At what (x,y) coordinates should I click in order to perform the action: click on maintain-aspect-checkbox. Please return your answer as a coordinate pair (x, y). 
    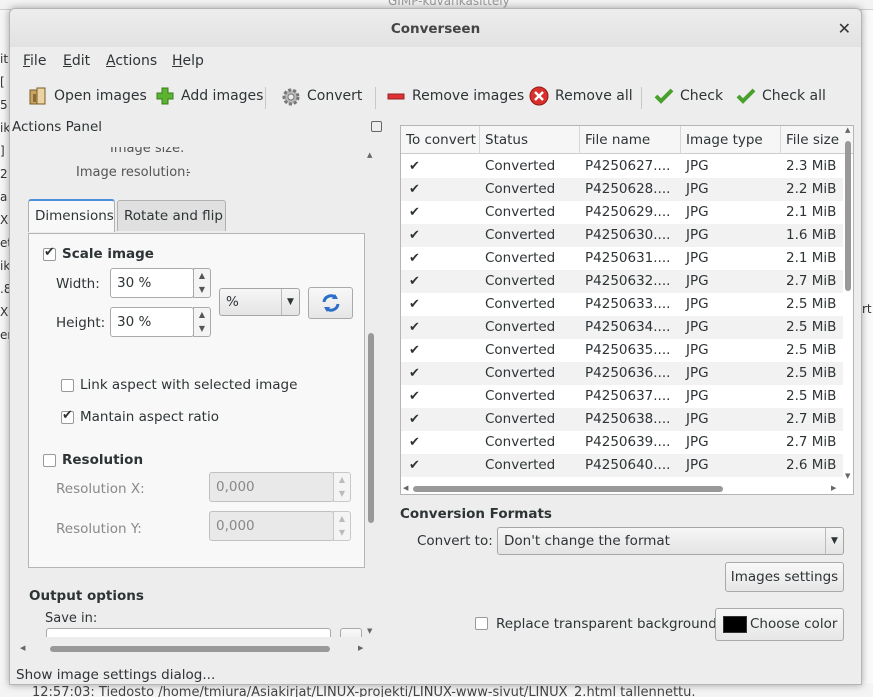
    Looking at the image, I should click on (67, 416).